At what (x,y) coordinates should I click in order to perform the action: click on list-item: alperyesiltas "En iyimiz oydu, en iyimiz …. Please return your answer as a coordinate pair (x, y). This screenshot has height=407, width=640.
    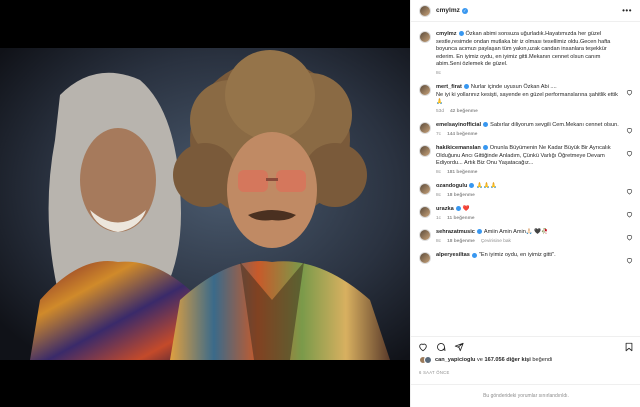
    Looking at the image, I should click on (527, 258).